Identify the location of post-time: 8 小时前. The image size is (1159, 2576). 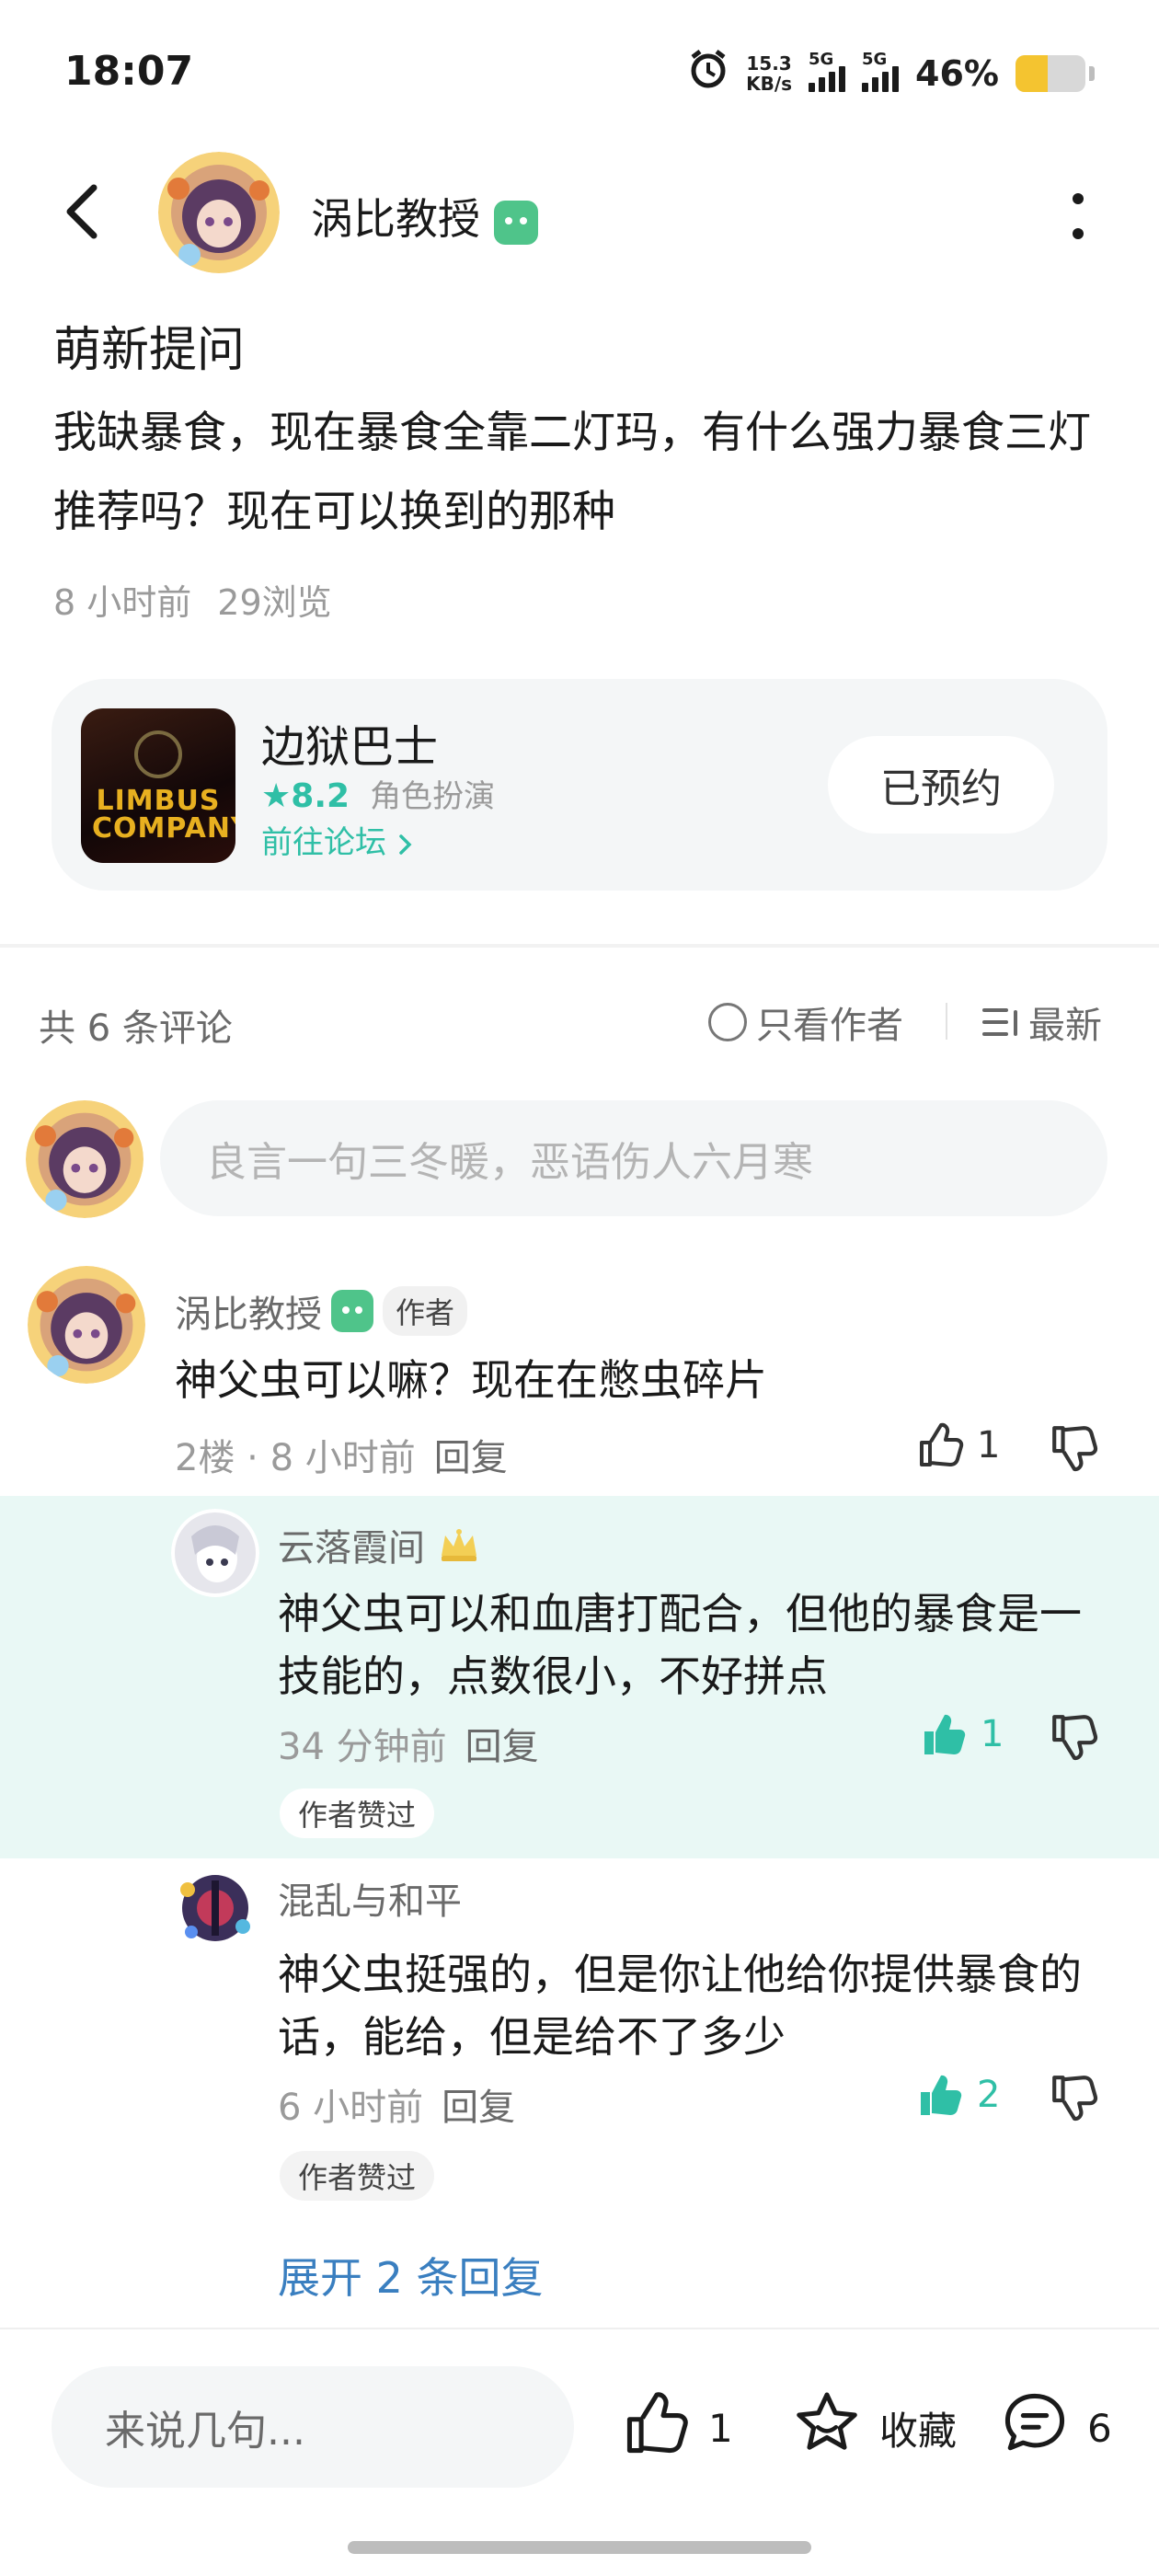
(122, 602).